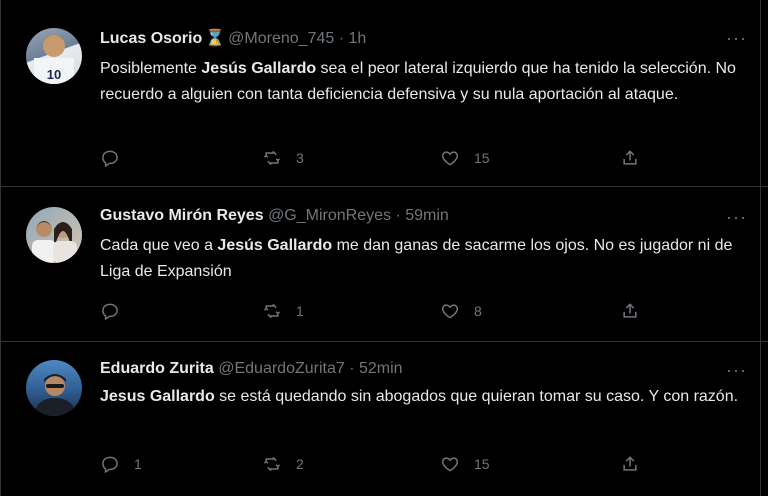 Image resolution: width=768 pixels, height=496 pixels. Describe the element at coordinates (283, 158) in the screenshot. I see `retweet-button: 3` at that location.